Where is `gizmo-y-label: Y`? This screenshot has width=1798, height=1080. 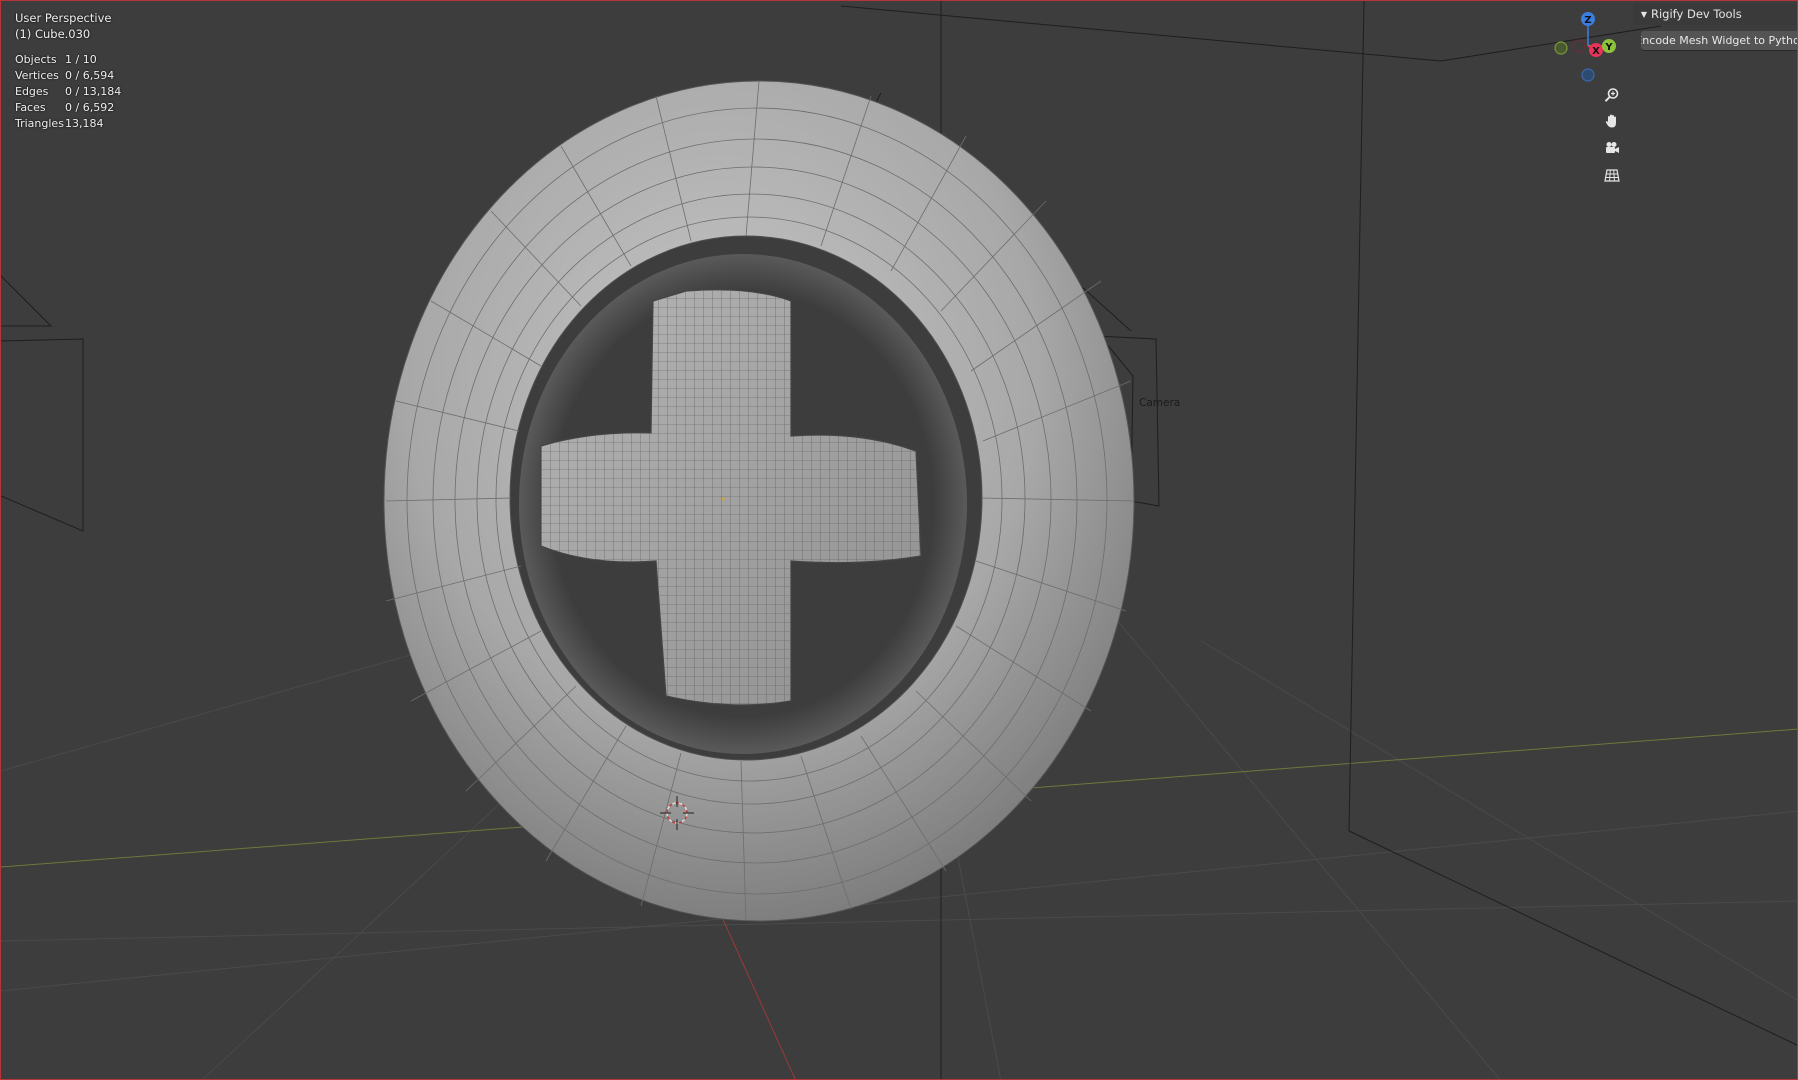 gizmo-y-label: Y is located at coordinates (1608, 47).